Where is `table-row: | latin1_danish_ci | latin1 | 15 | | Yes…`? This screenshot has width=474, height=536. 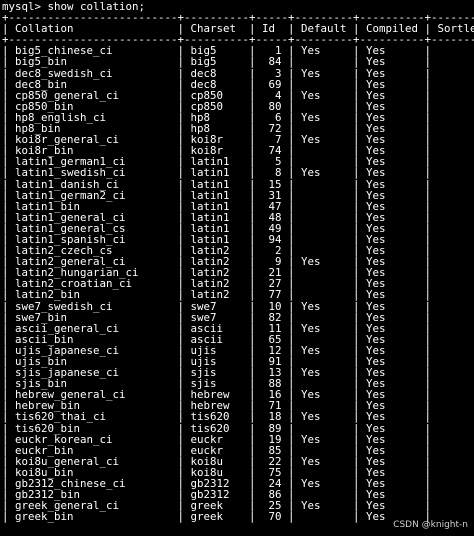 table-row: | latin1_danish_ci | latin1 | 15 | | Yes… is located at coordinates (238, 184).